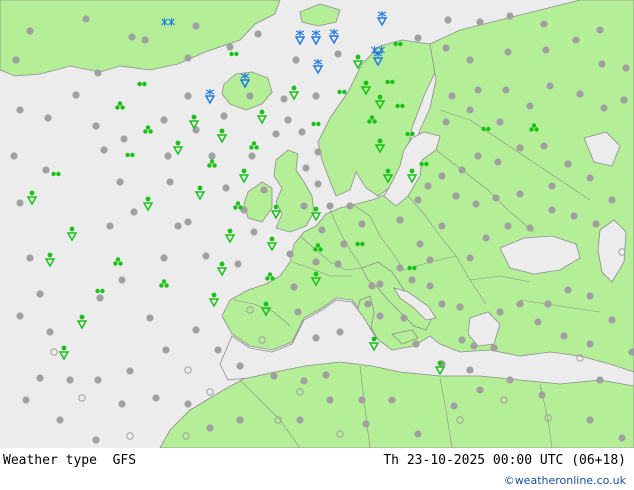 This screenshot has height=490, width=634. I want to click on valid-time: Th 23-10-2025 00:00 UTC (06+18), so click(504, 460).